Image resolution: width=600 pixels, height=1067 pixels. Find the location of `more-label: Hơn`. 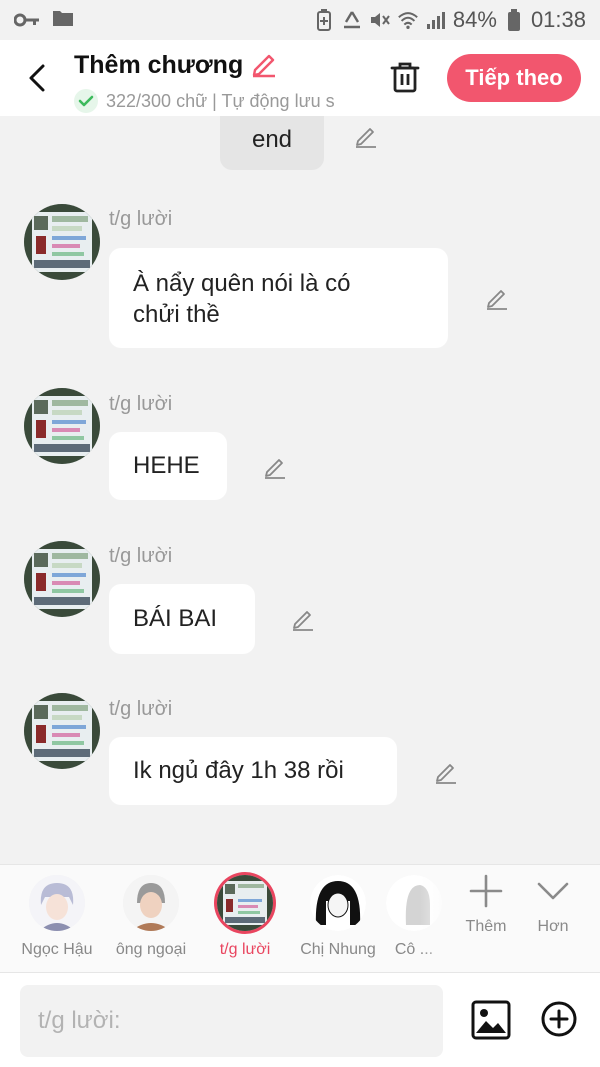

more-label: Hơn is located at coordinates (553, 926).